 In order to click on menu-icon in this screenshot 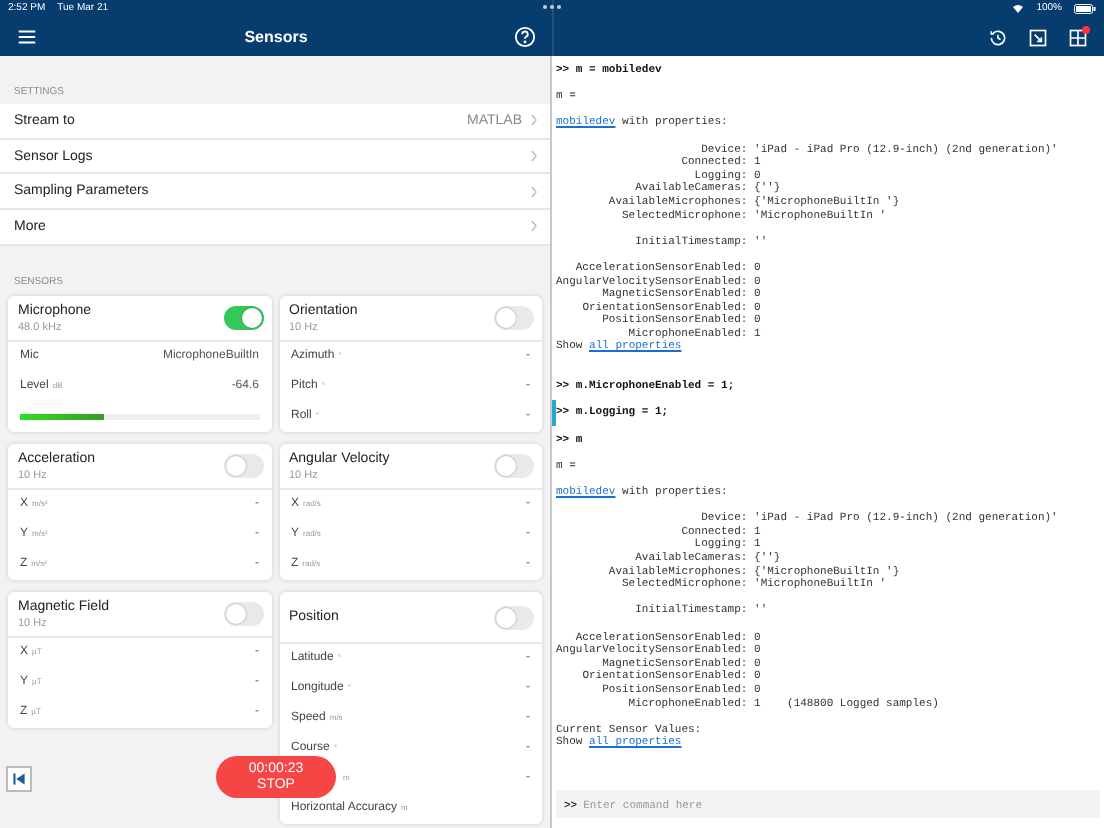, I will do `click(27, 37)`.